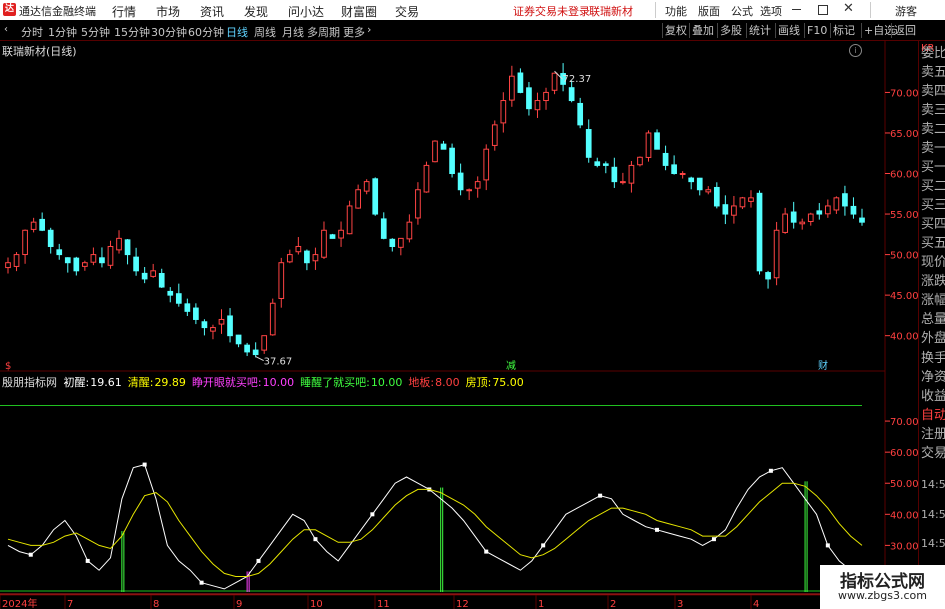  Describe the element at coordinates (237, 32) in the screenshot. I see `period-tab-daily: 日线` at that location.